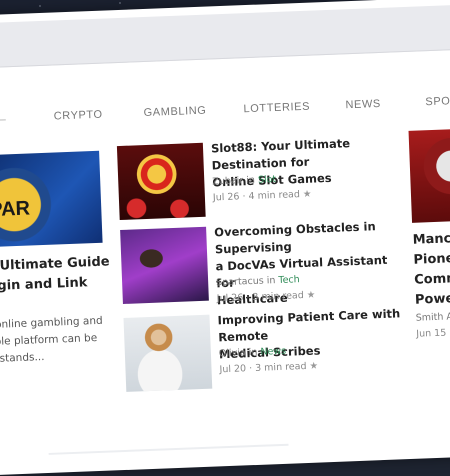 This screenshot has width=450, height=476. What do you see at coordinates (225, 37) in the screenshot?
I see `address-bar: m` at bounding box center [225, 37].